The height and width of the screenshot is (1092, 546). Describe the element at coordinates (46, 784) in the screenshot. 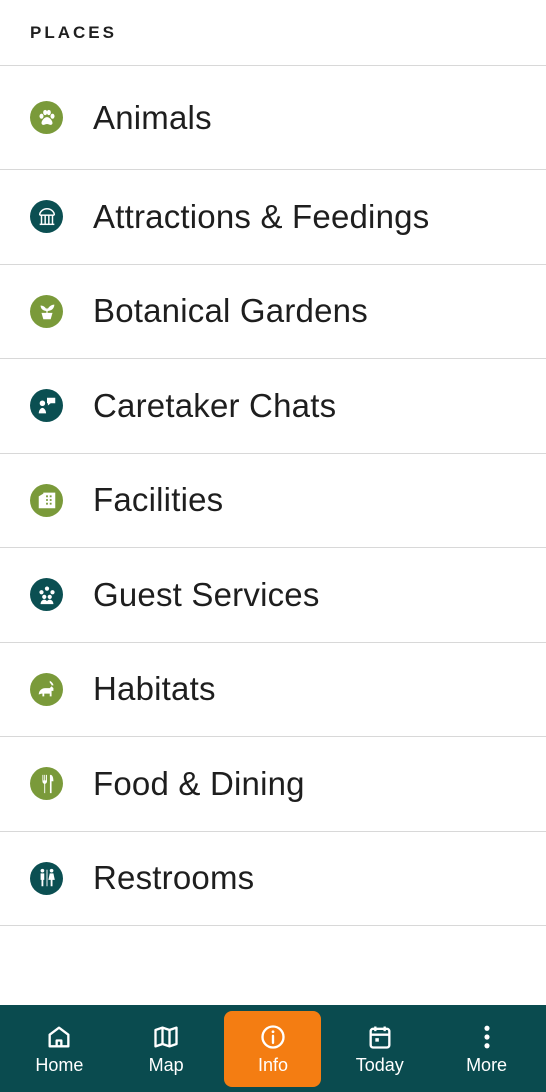

I see `fork-knife-icon` at that location.